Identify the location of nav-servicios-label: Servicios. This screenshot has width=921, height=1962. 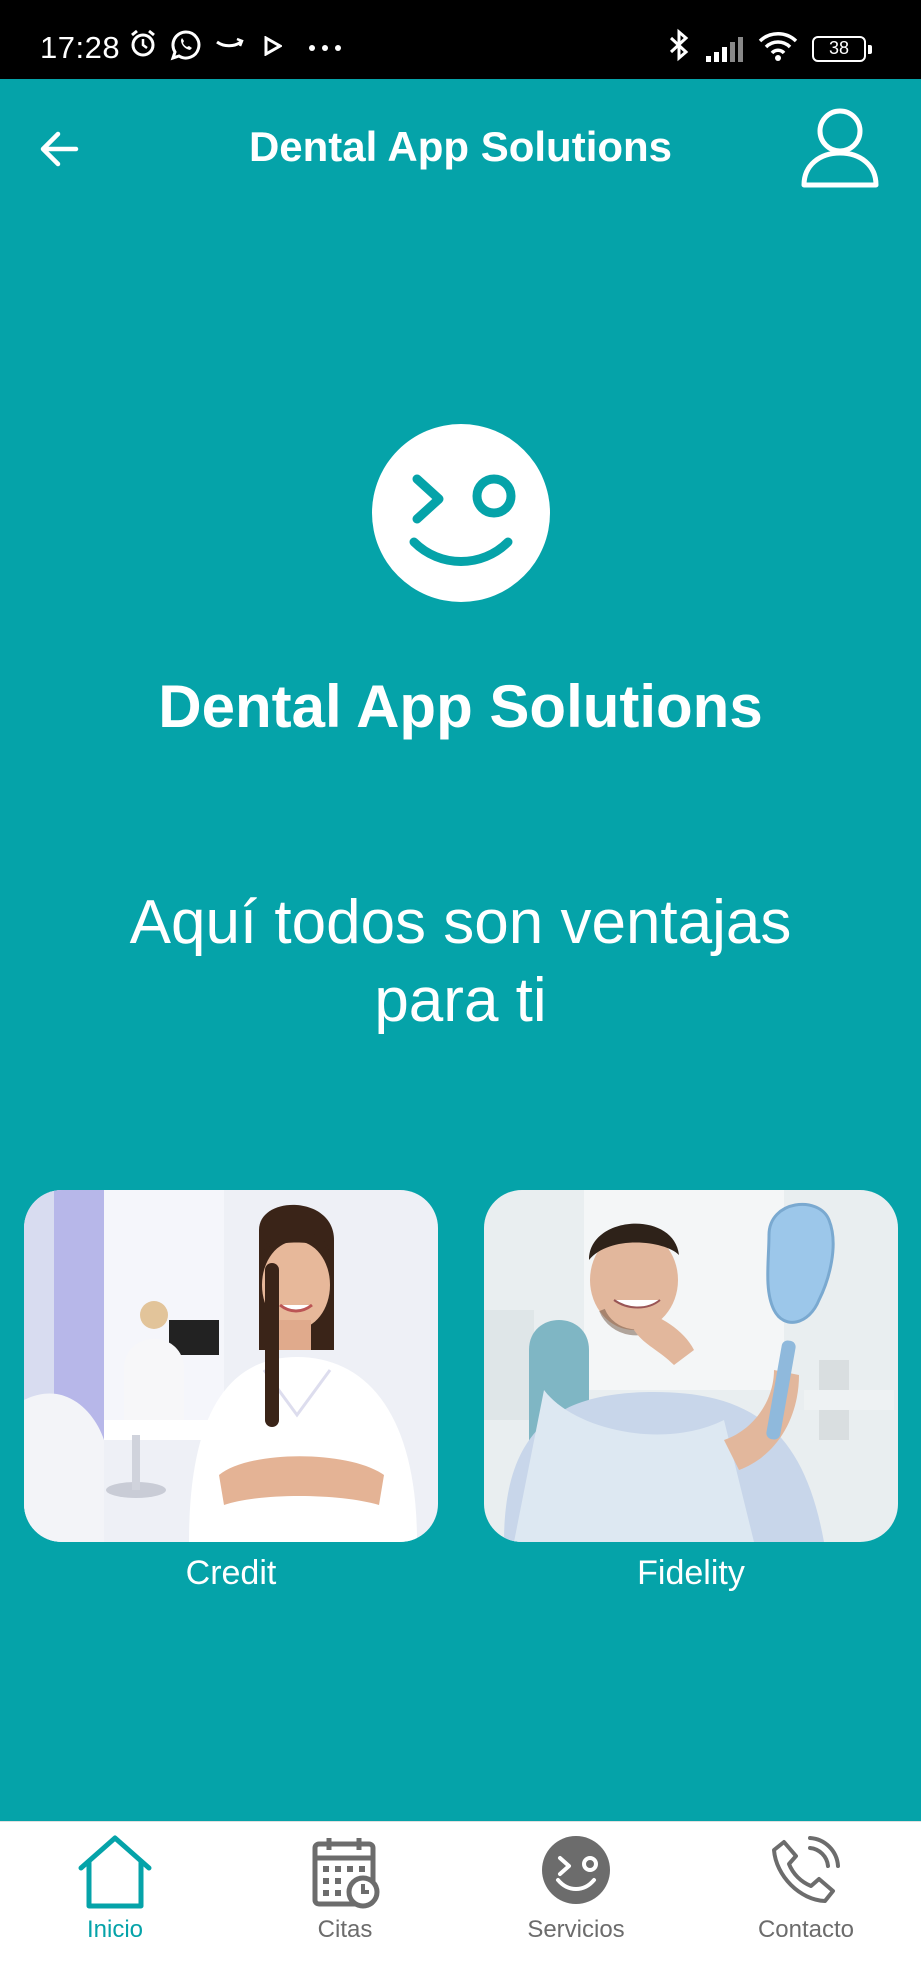
(576, 1929).